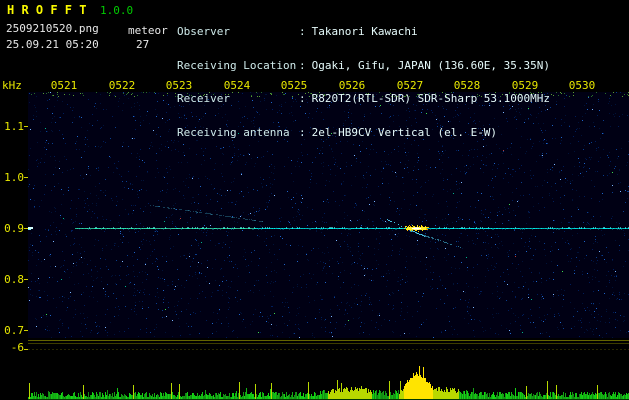 The height and width of the screenshot is (400, 629). I want to click on info-value-antenna: 2el-HB9CV Vertical (el. E-W), so click(404, 132).